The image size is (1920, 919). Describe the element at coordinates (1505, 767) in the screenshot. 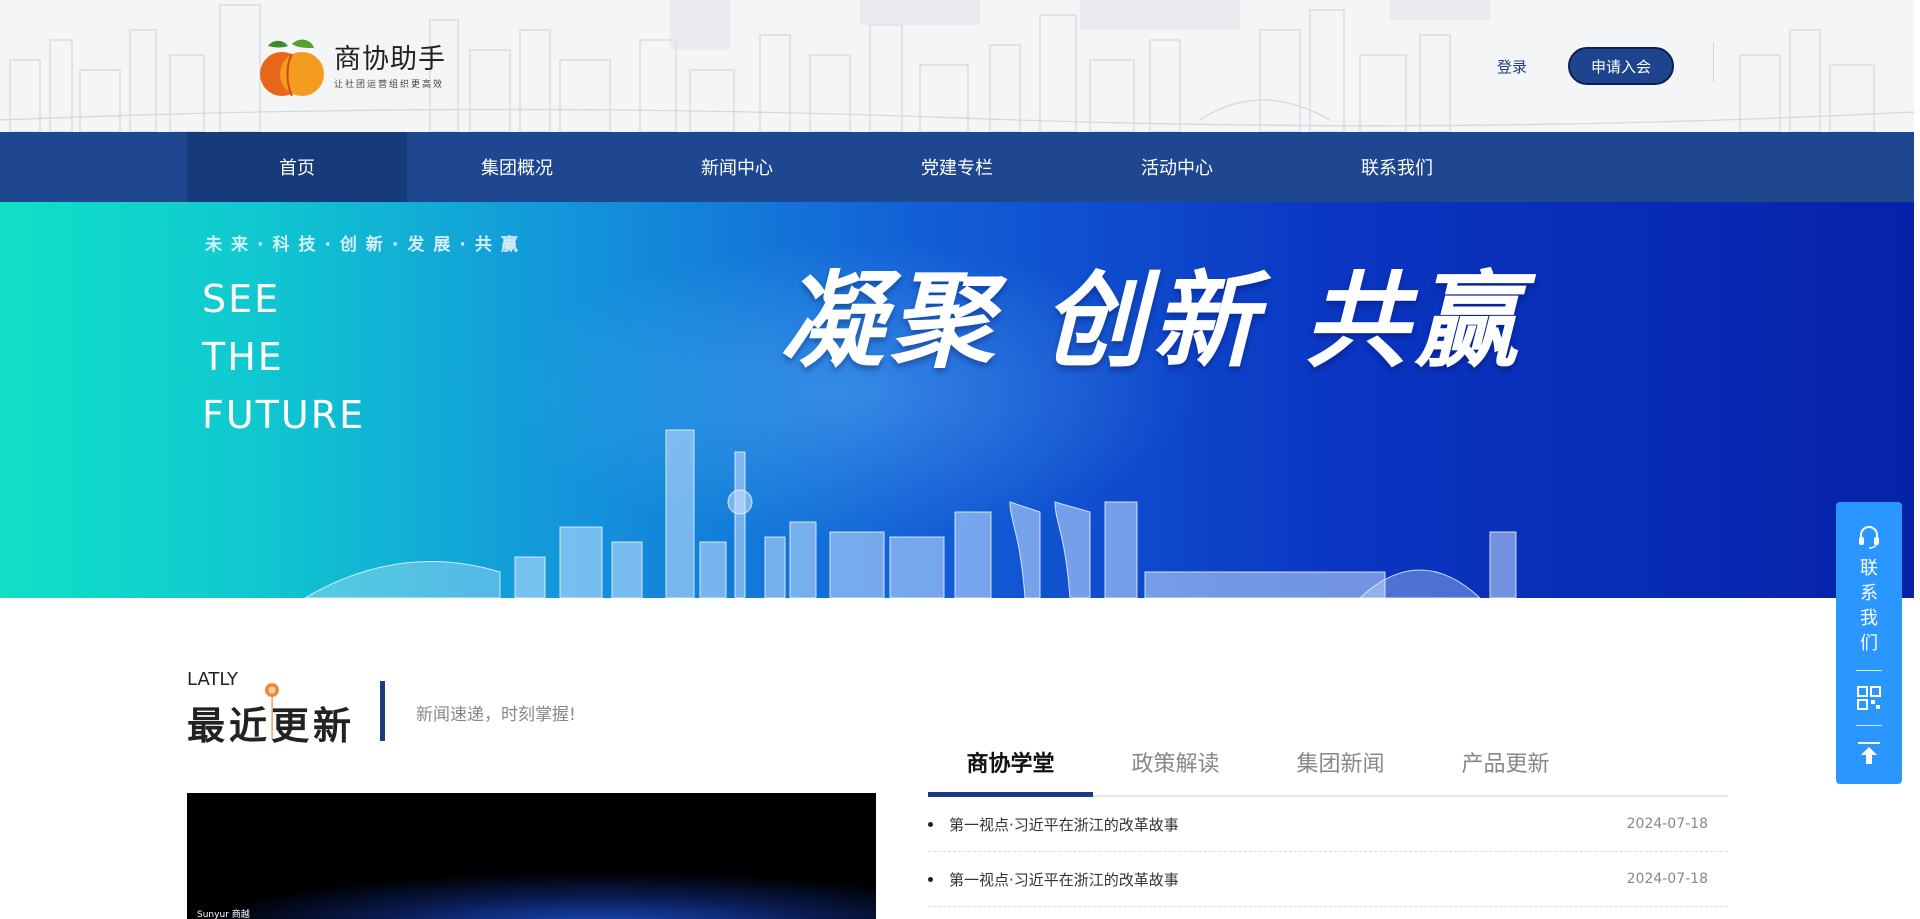

I see `tab-product-updates: 产品更新` at that location.